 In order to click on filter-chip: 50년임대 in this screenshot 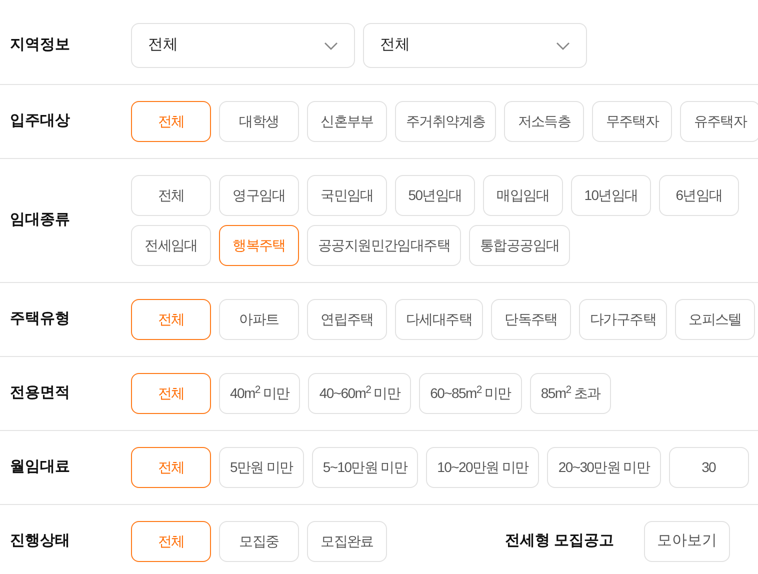, I will do `click(435, 195)`.